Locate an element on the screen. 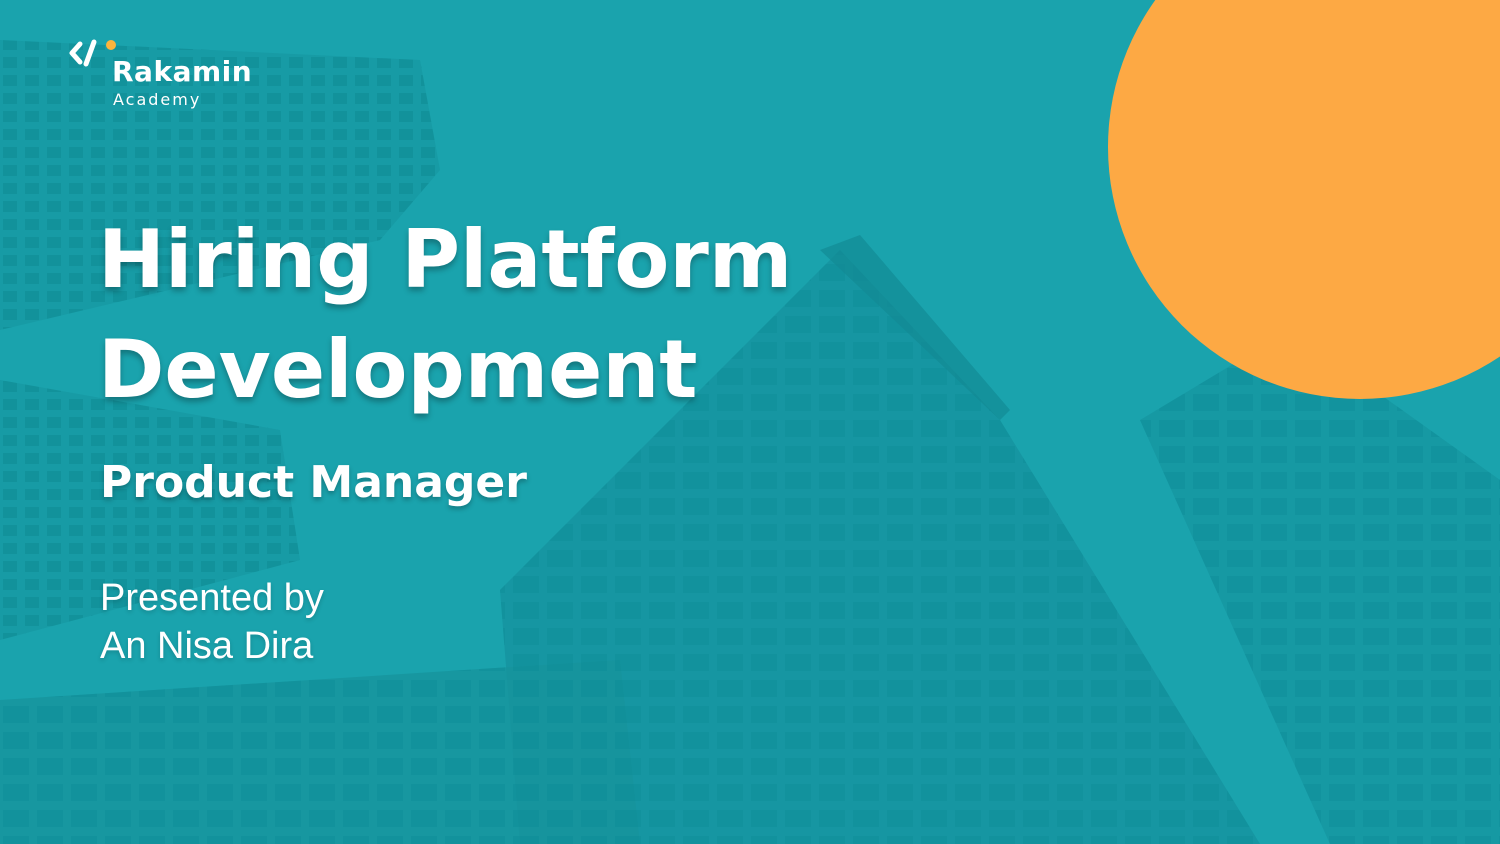 The image size is (1500, 844). title-line-2: Development is located at coordinates (398, 369).